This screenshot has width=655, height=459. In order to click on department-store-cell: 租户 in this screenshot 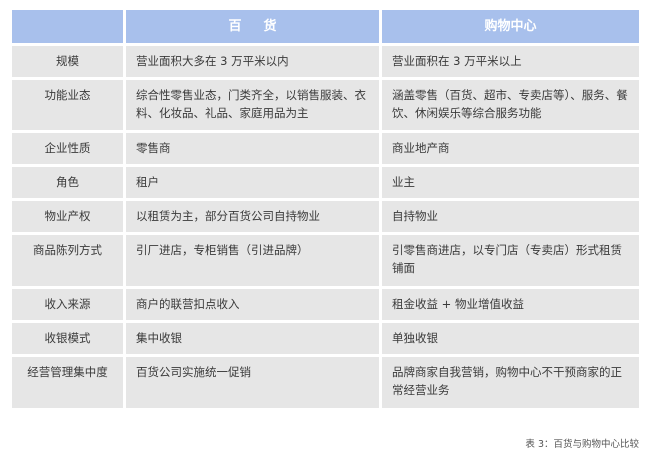, I will do `click(252, 182)`.